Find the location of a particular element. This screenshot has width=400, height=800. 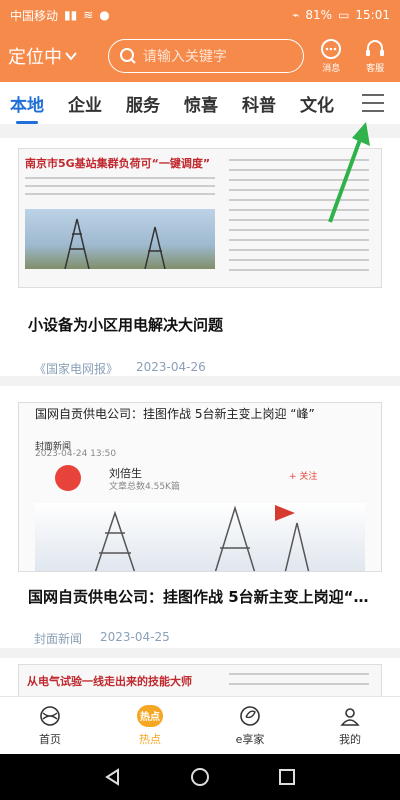

thumbnail-headline: 南京市5G基站集群负荷可“一键调度” is located at coordinates (118, 163).